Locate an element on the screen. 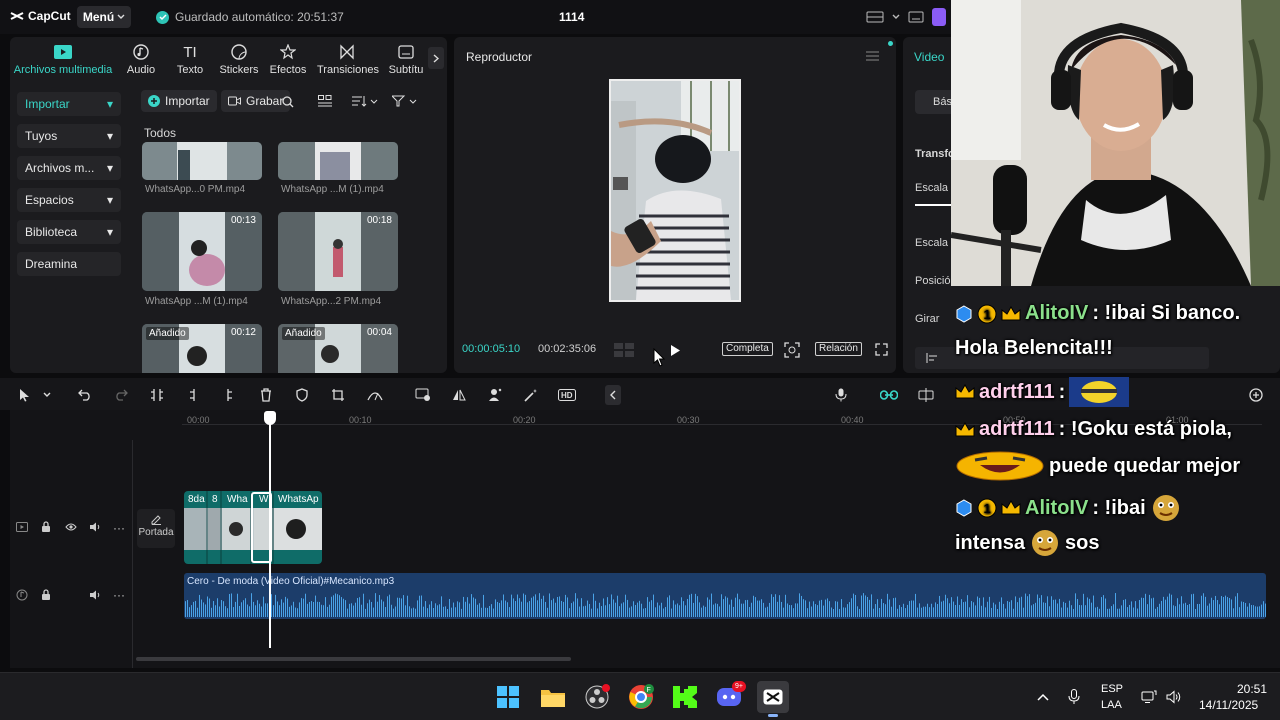 This screenshot has height=720, width=1280. scale-field-label: Escala is located at coordinates (932, 243).